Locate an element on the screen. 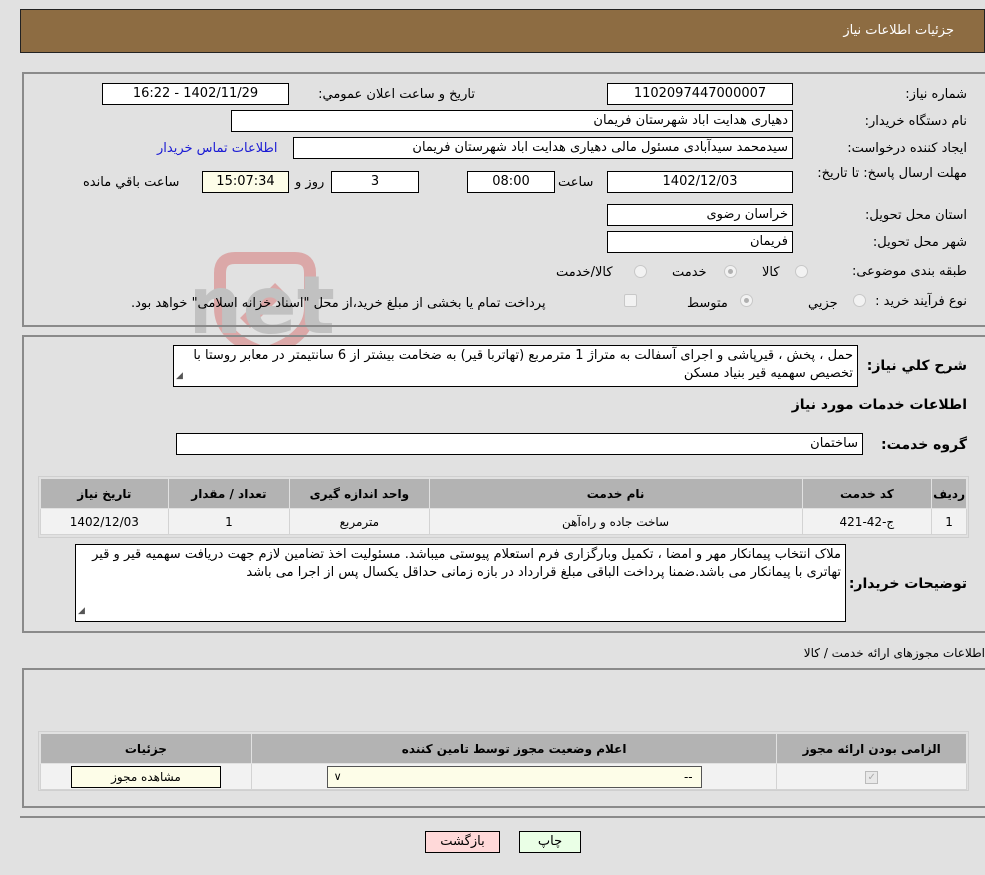 The height and width of the screenshot is (875, 985). description-label: شرح كلي نياز: is located at coordinates (916, 366).